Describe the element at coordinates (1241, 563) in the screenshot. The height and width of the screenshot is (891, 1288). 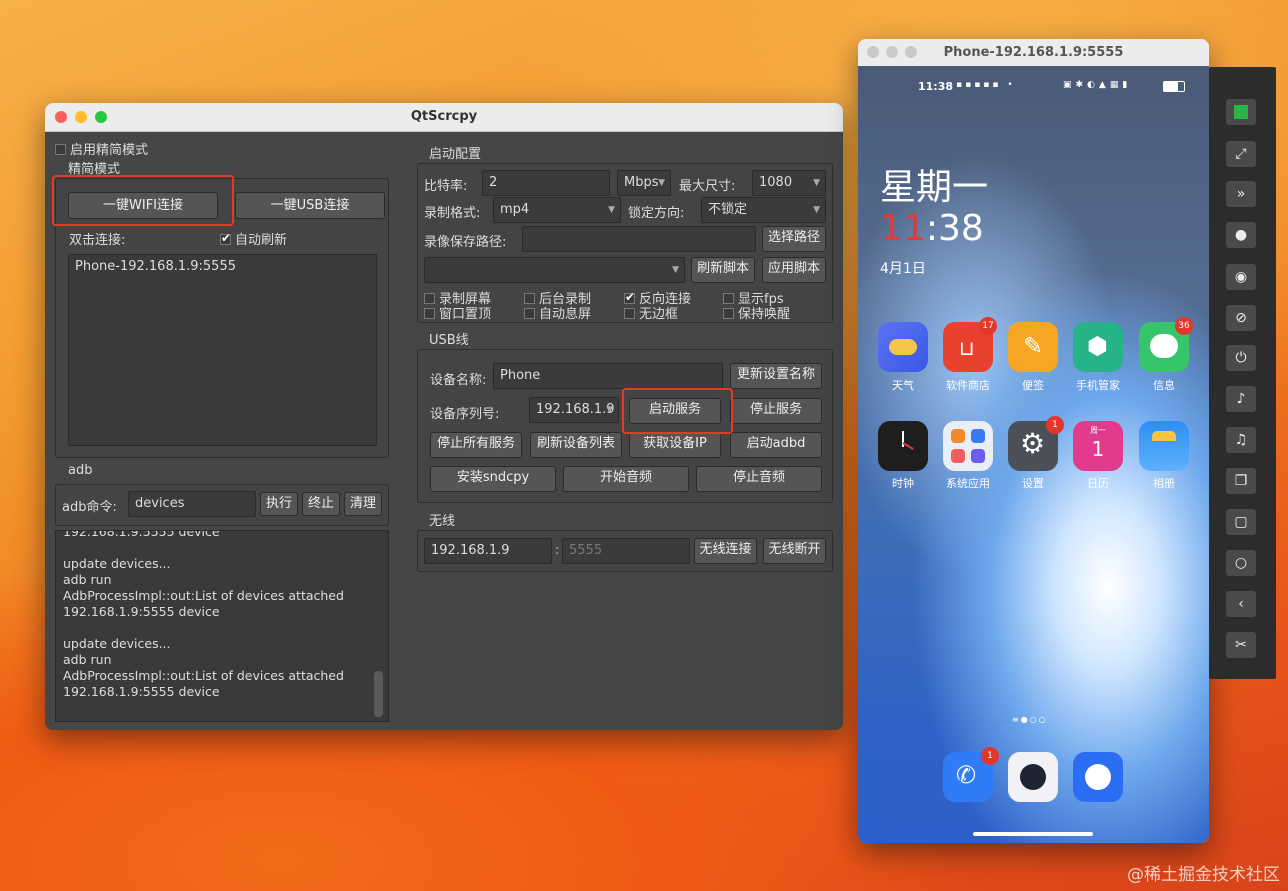
I see `home-circle-icon: ○` at that location.